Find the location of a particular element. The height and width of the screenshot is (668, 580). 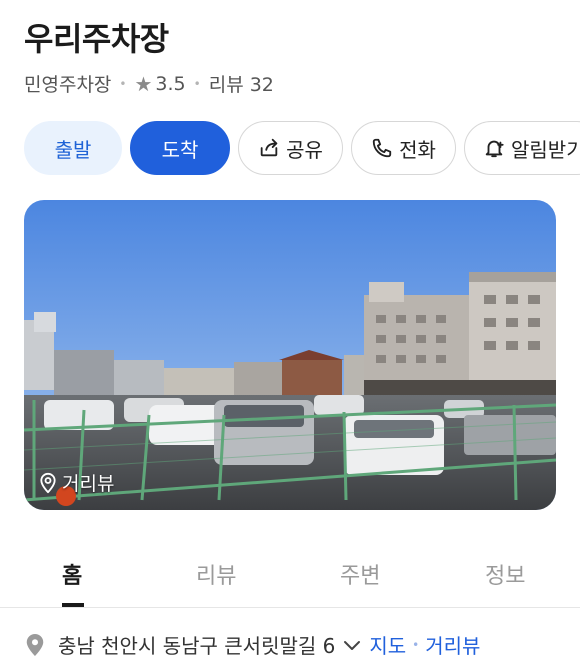

place-title: 우리주차장 is located at coordinates (96, 39).